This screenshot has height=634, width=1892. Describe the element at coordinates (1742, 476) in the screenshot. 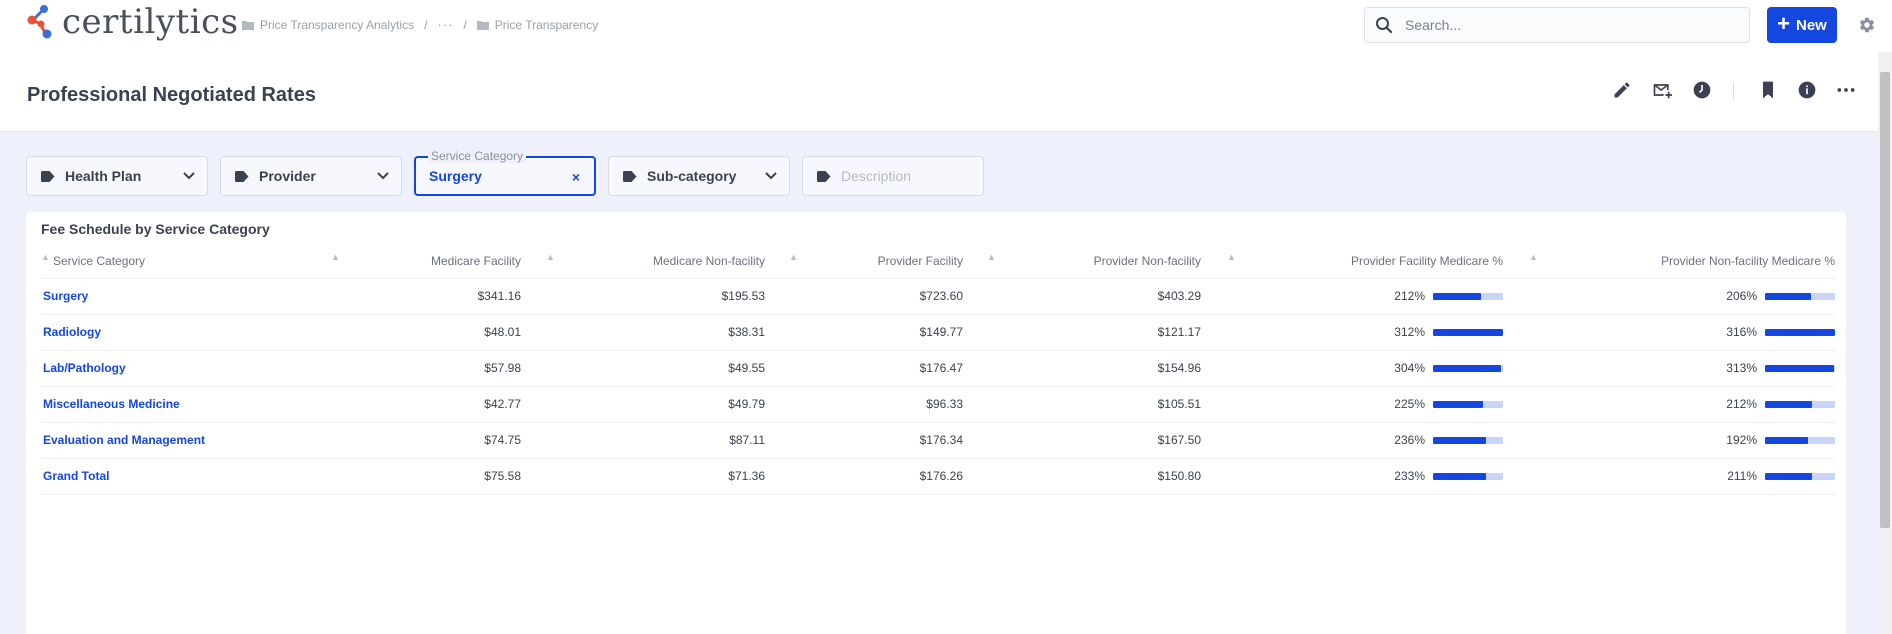

I see `pct-value: 211%` at that location.